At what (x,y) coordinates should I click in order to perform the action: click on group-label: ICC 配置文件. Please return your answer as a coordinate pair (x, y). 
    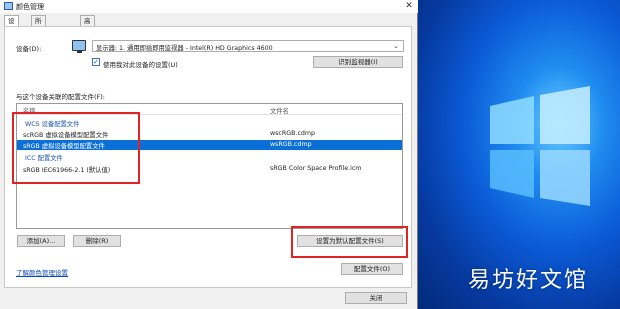
    Looking at the image, I should click on (44, 158).